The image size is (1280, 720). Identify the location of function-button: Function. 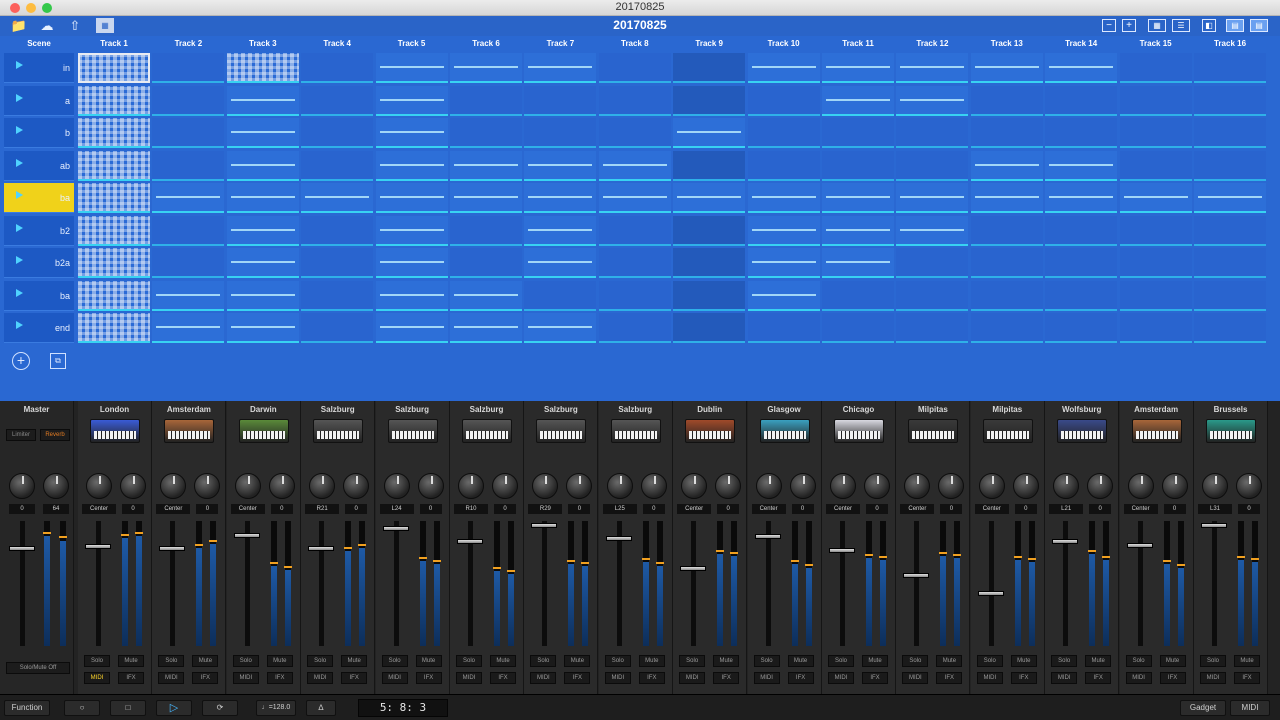
(27, 708).